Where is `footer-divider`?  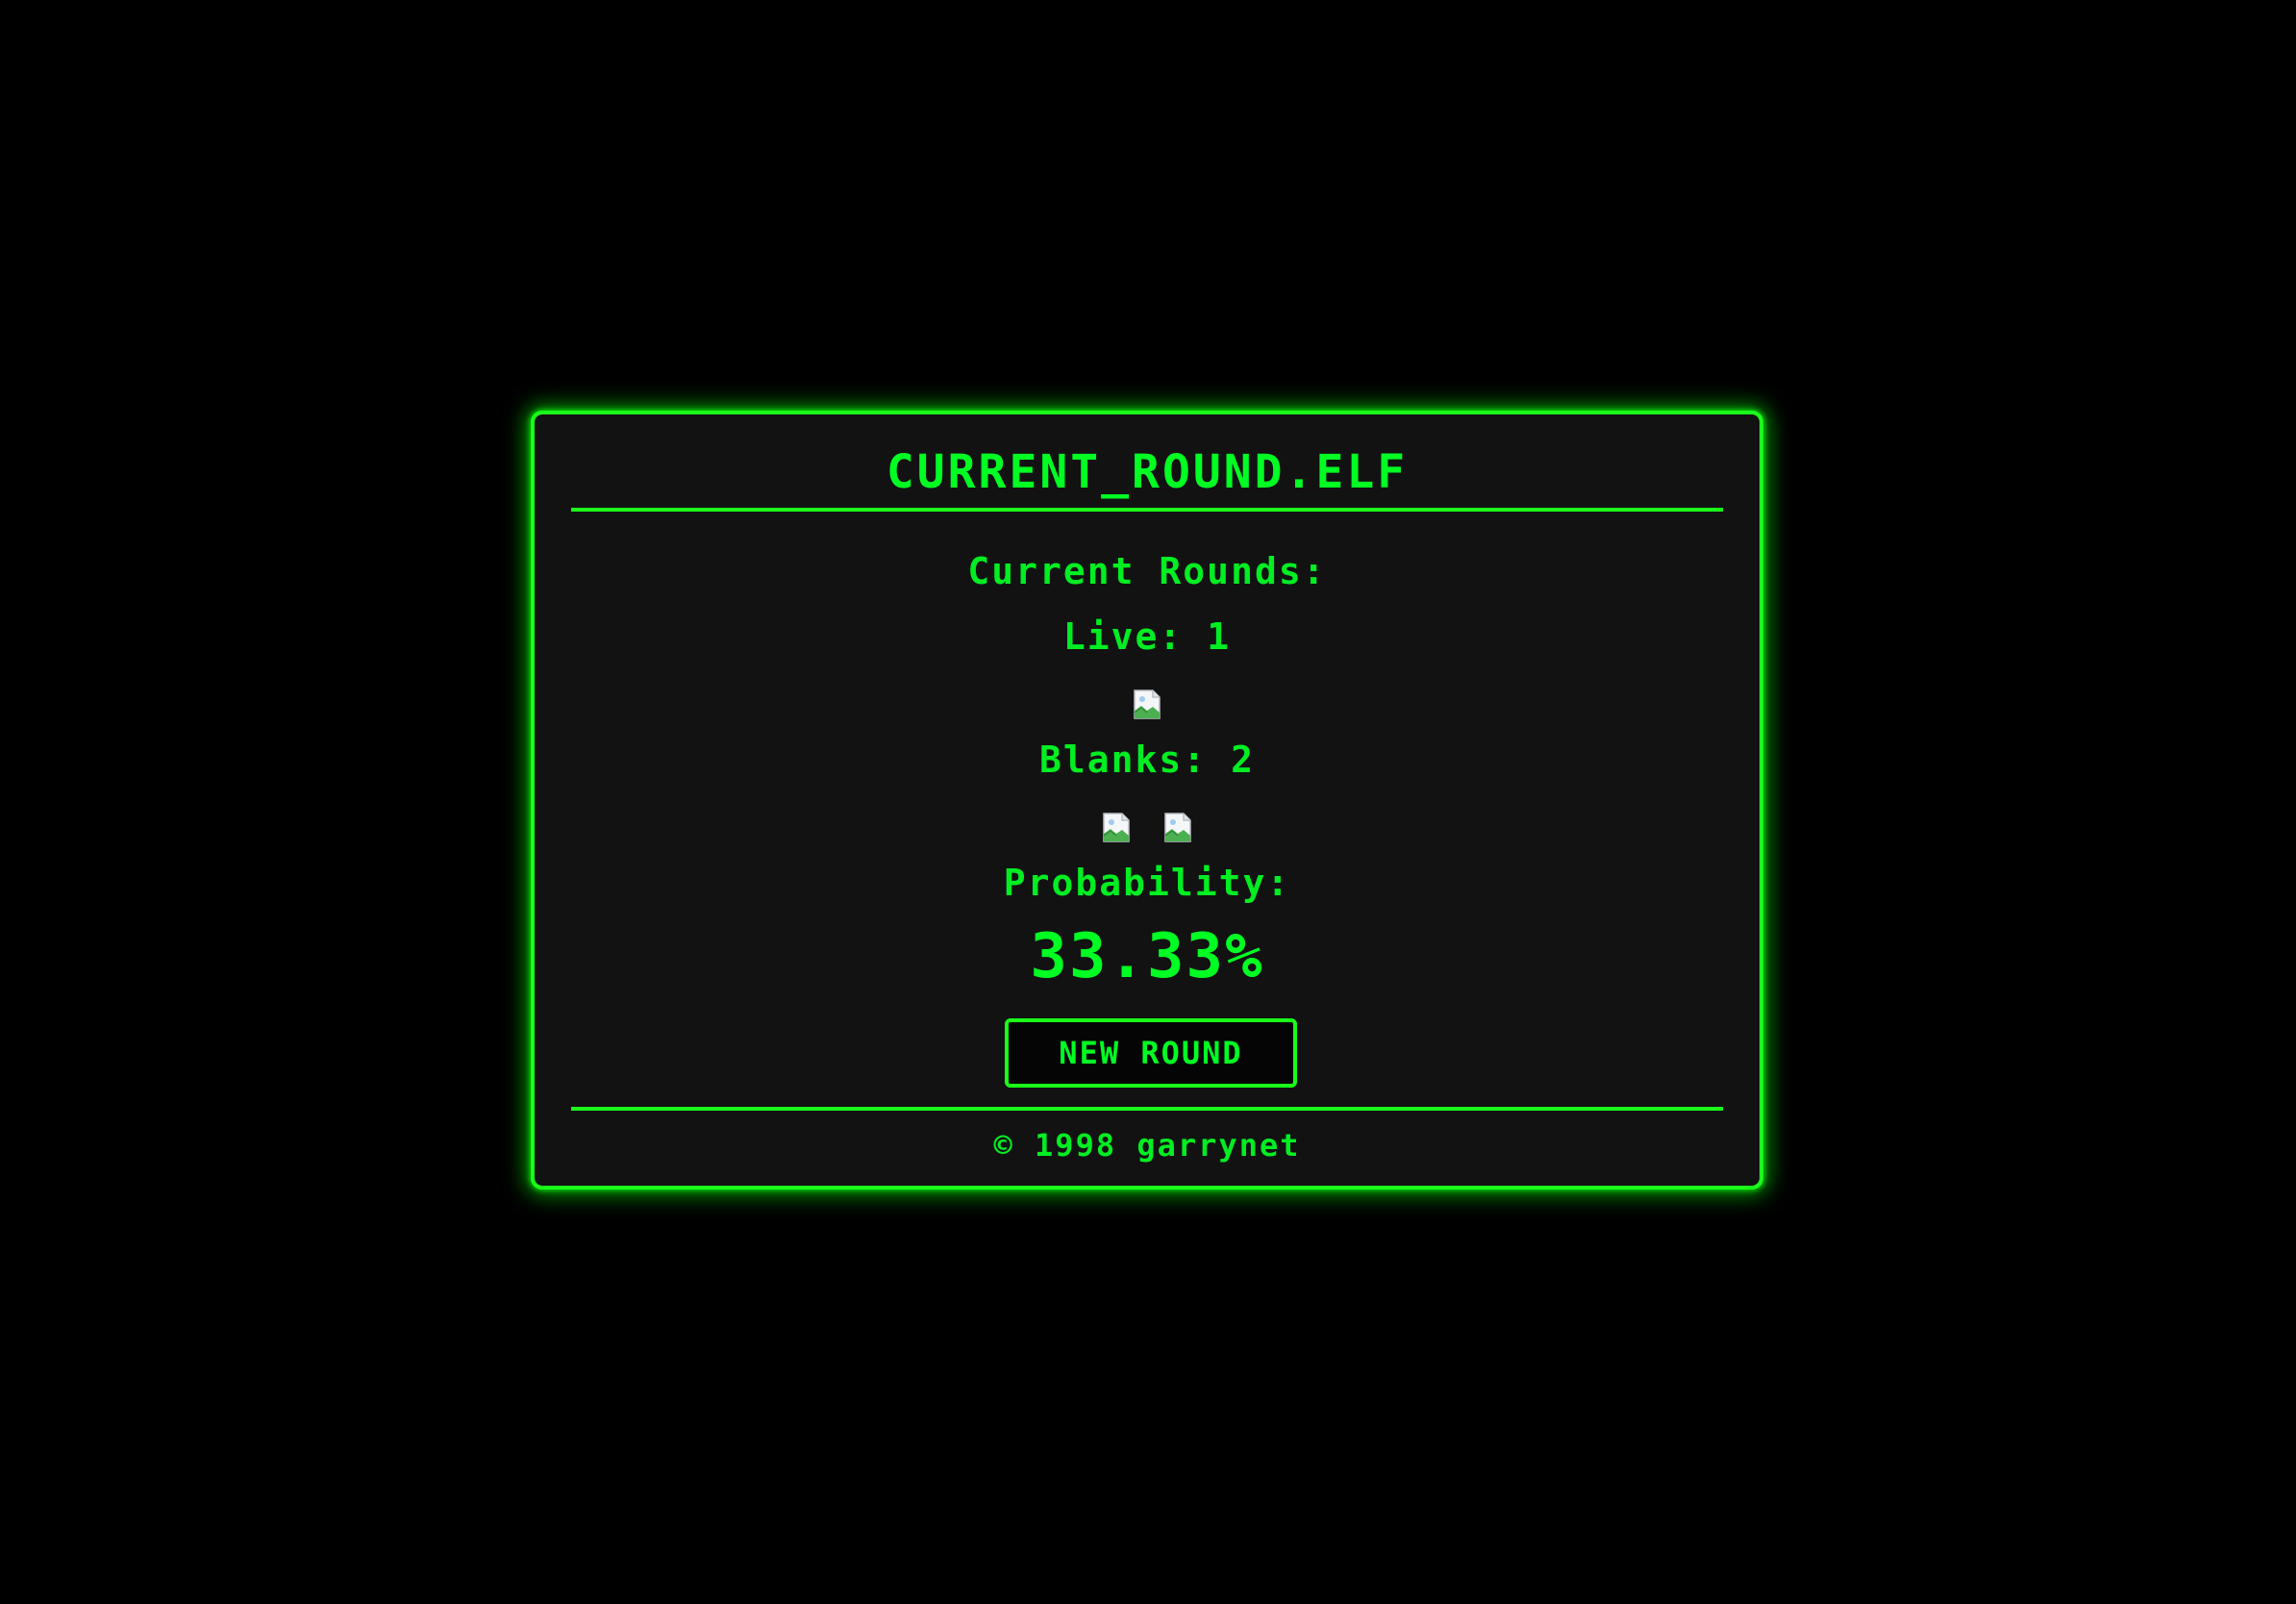
footer-divider is located at coordinates (1147, 1109).